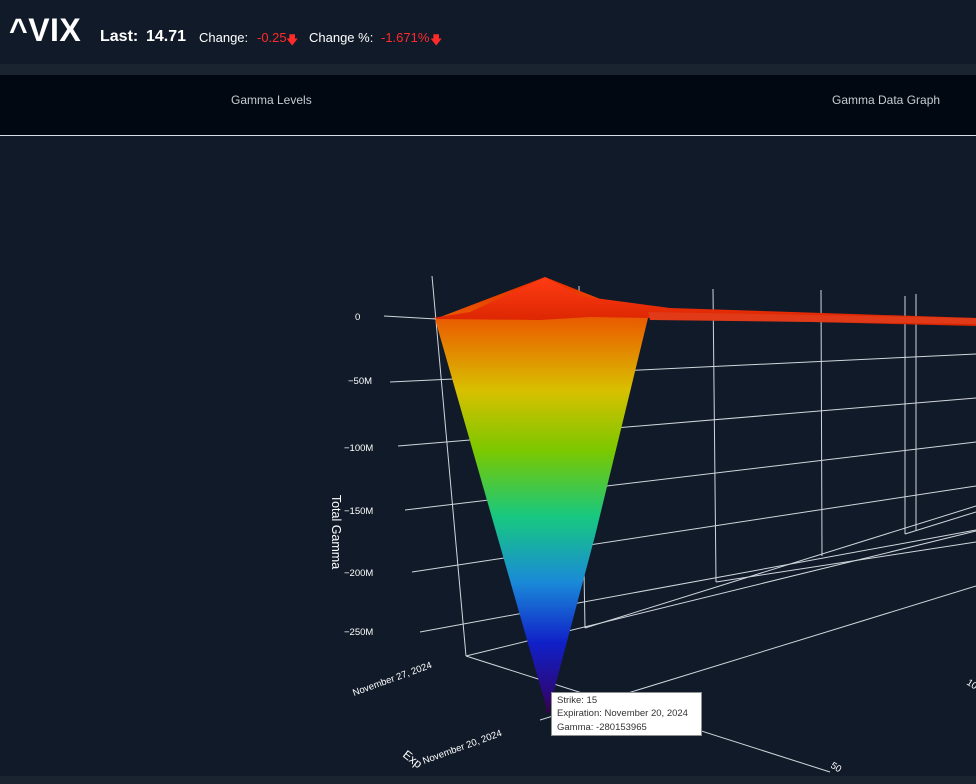  I want to click on tab-bar: Gamma Levels Gamma Data Graph, so click(488, 105).